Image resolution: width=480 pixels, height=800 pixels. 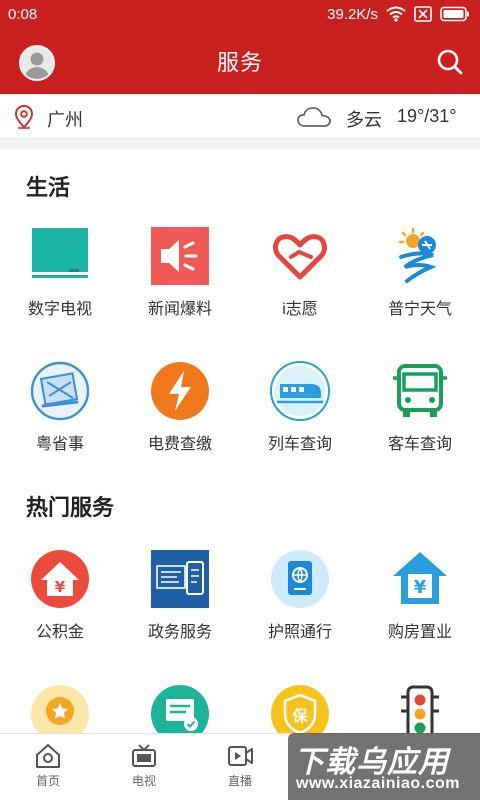 I want to click on bus-icon, so click(x=420, y=390).